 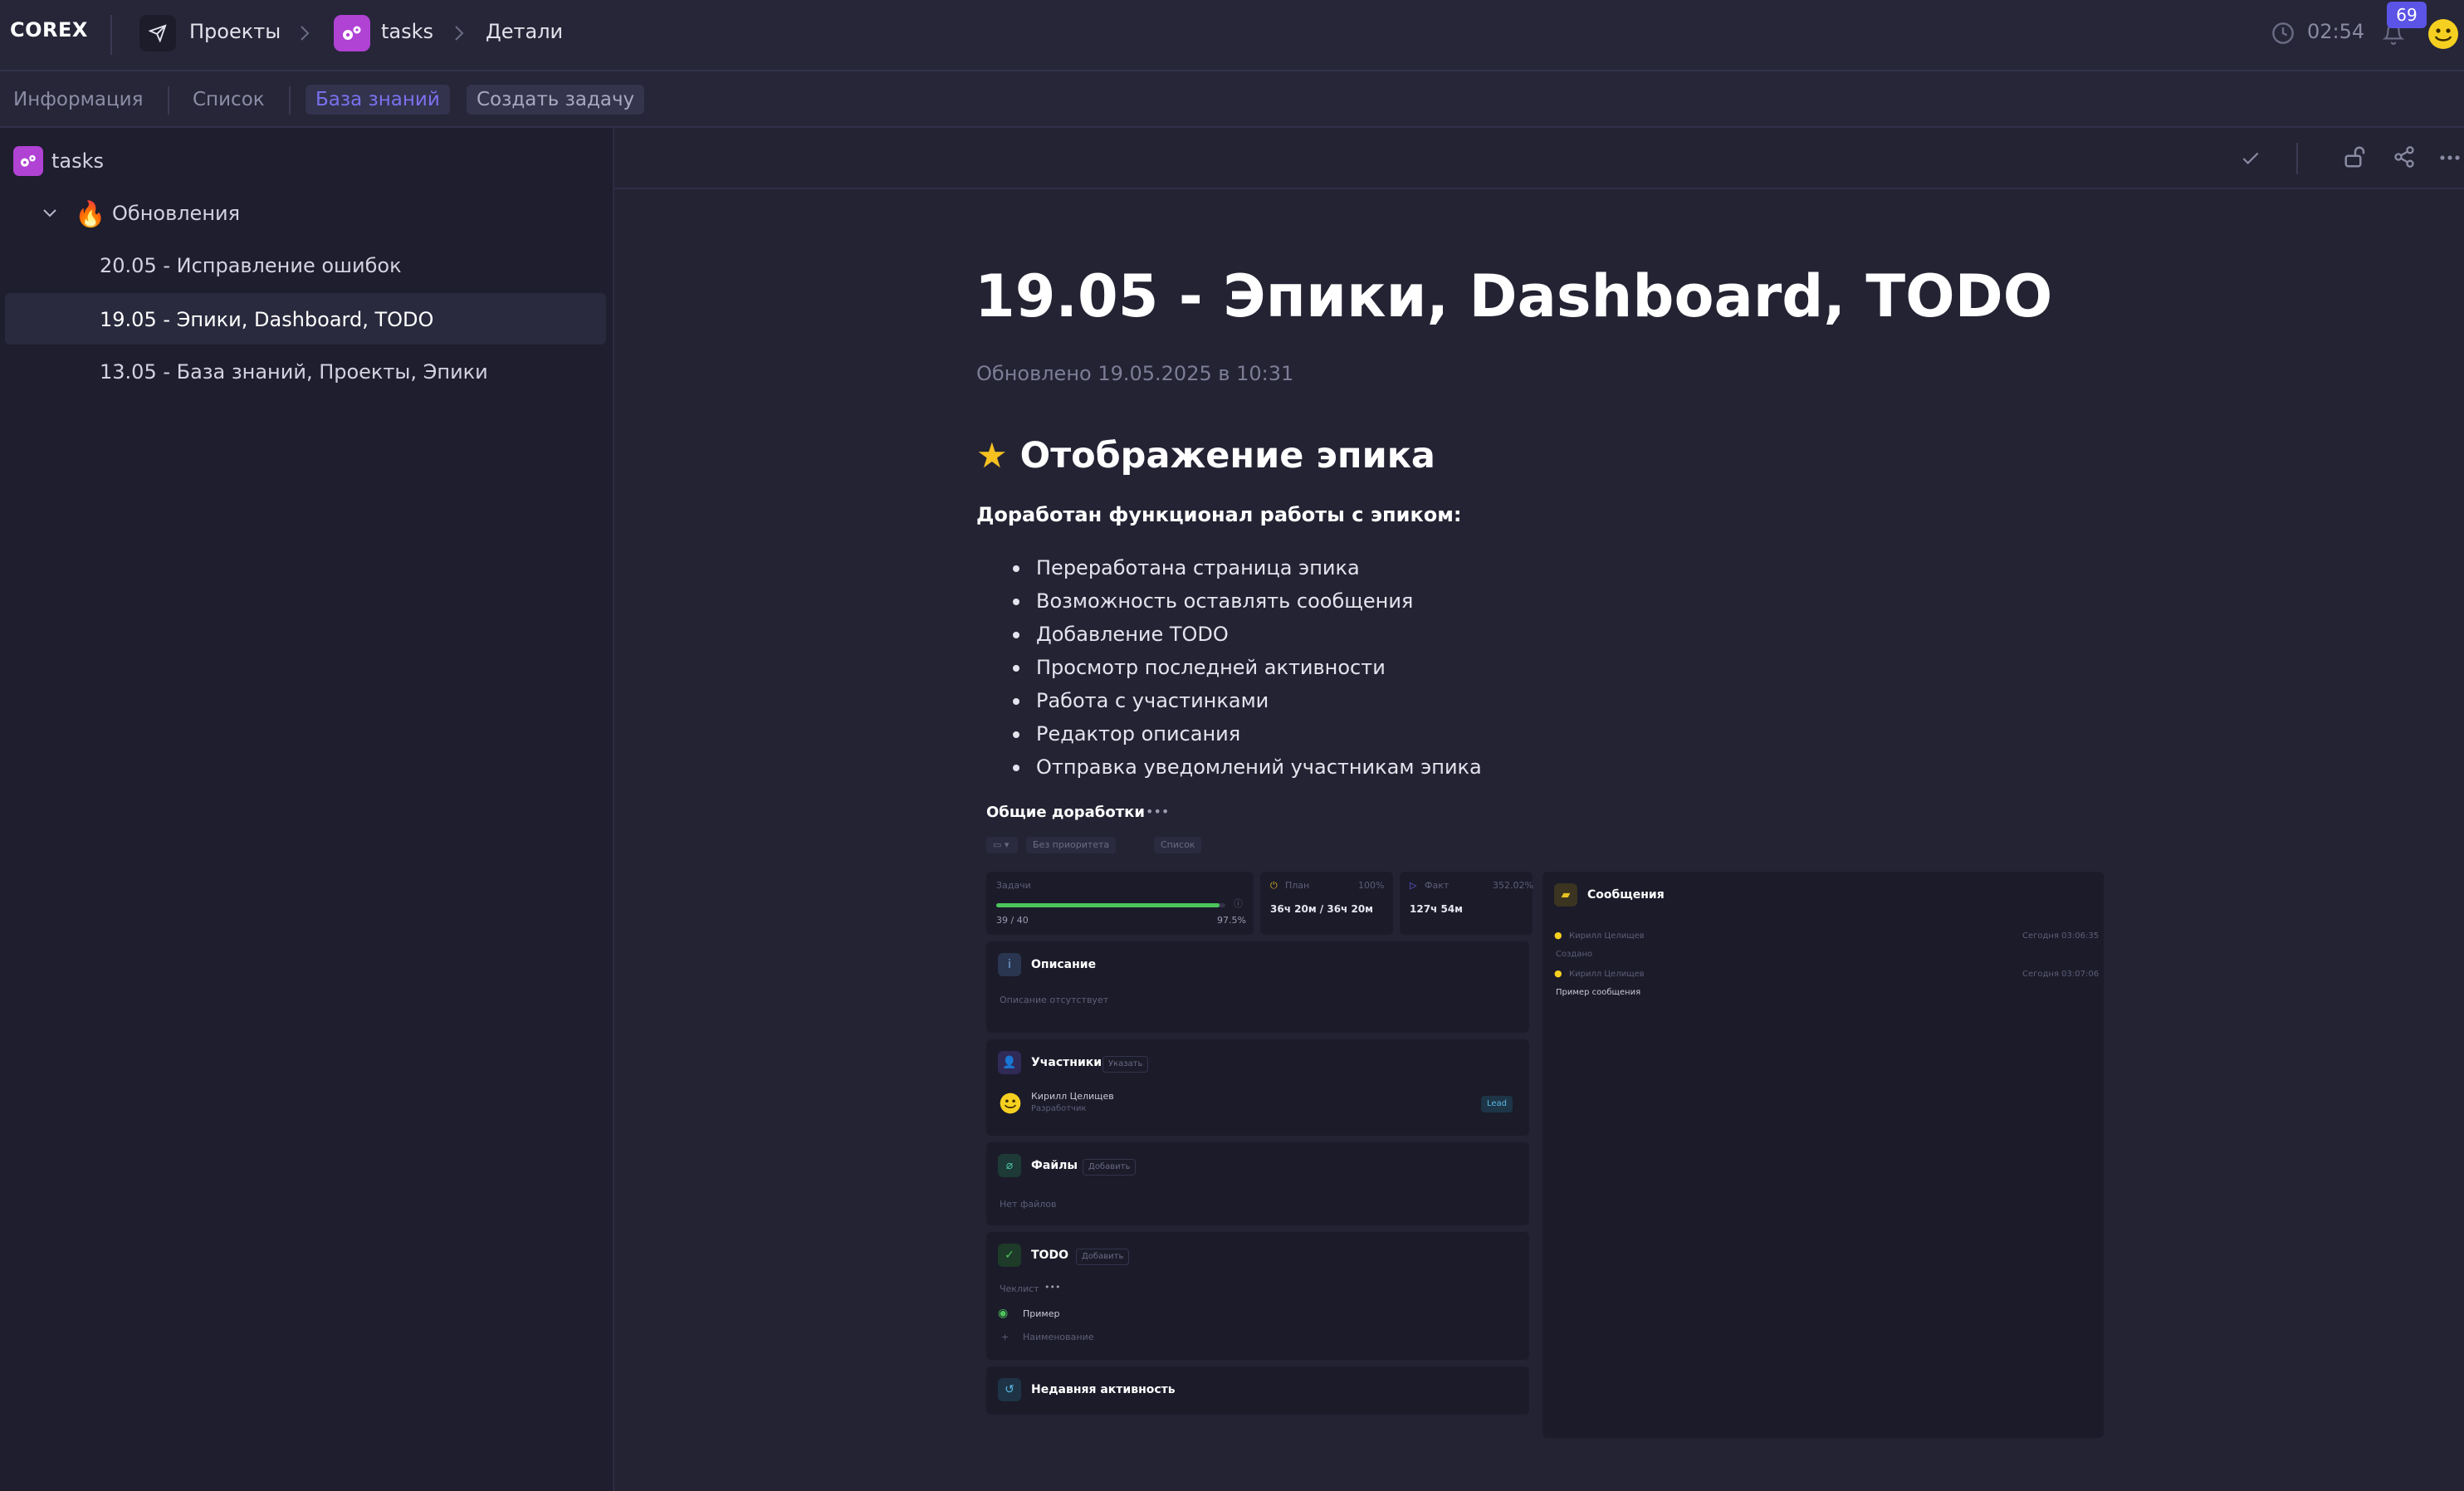 I want to click on member-avatar, so click(x=1010, y=1103).